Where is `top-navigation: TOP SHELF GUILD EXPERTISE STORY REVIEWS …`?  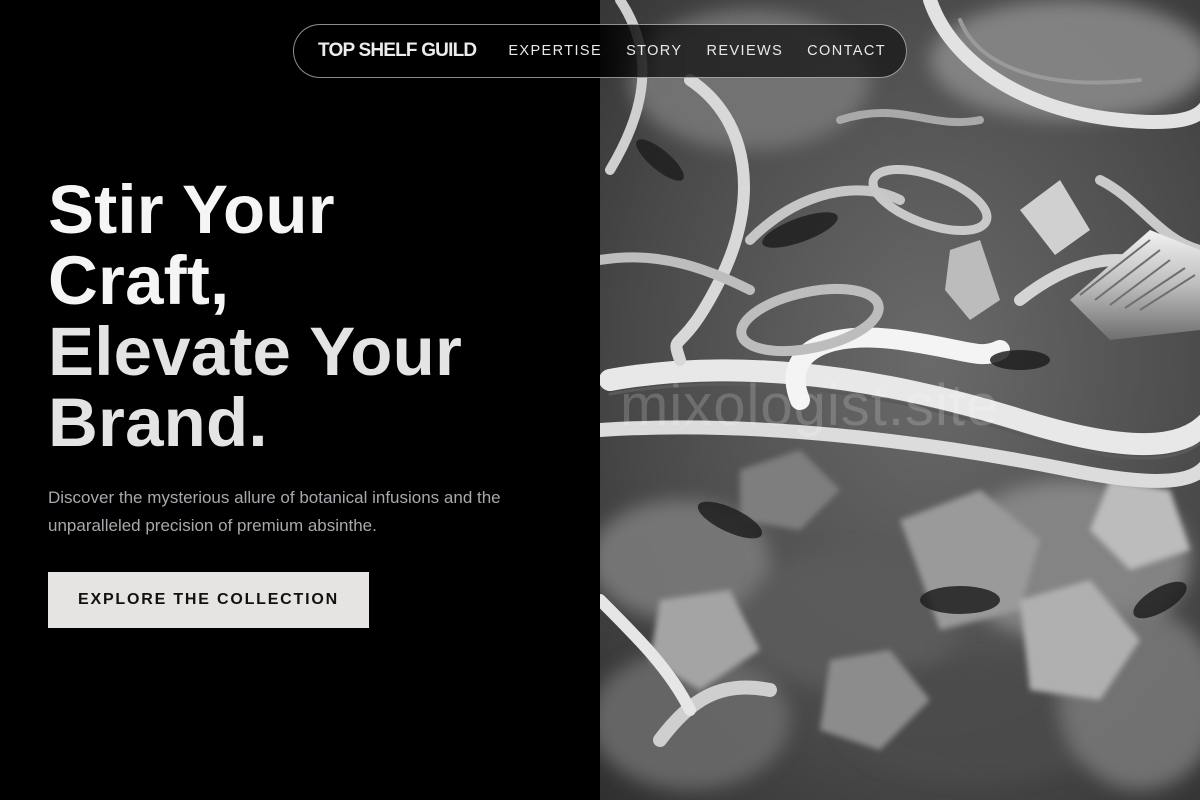
top-navigation: TOP SHELF GUILD EXPERTISE STORY REVIEWS … is located at coordinates (600, 51).